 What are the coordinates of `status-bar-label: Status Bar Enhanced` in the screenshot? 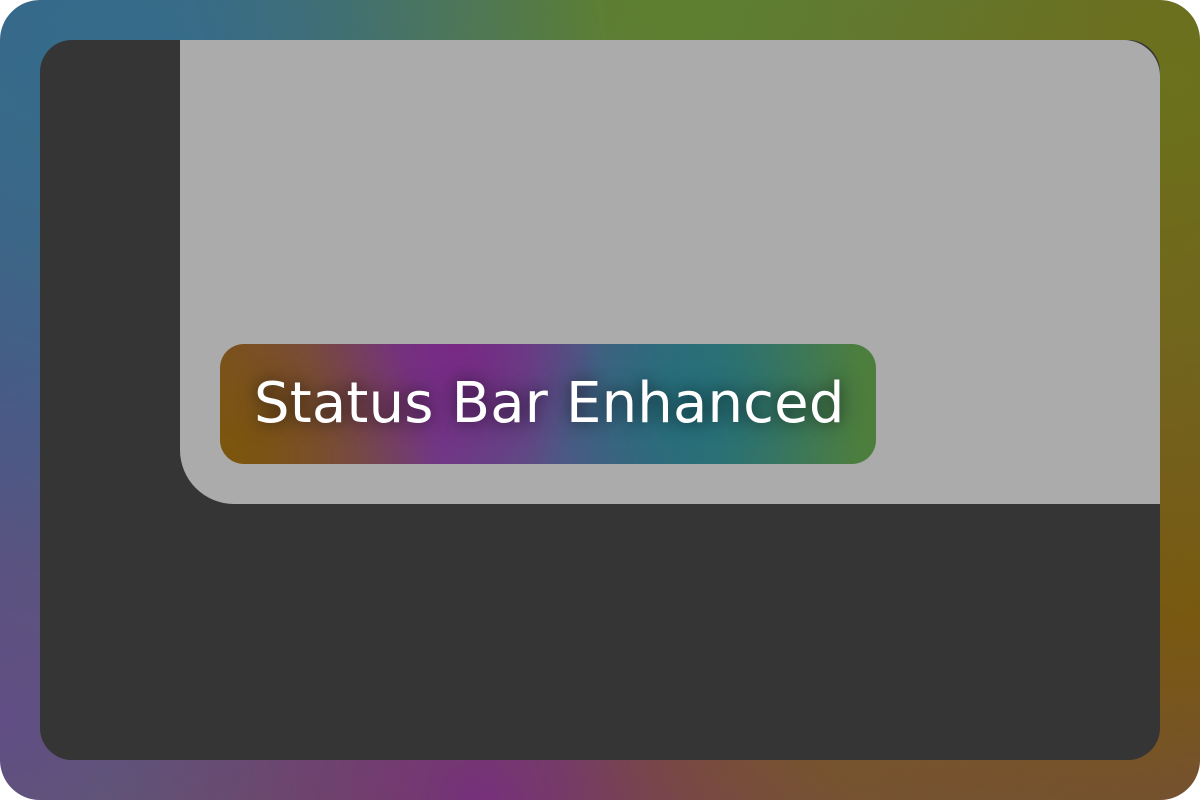 It's located at (549, 403).